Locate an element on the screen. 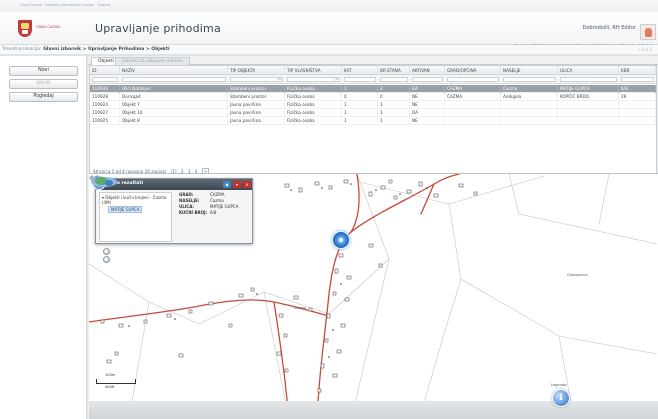  legend-label: Legenda is located at coordinates (559, 385).